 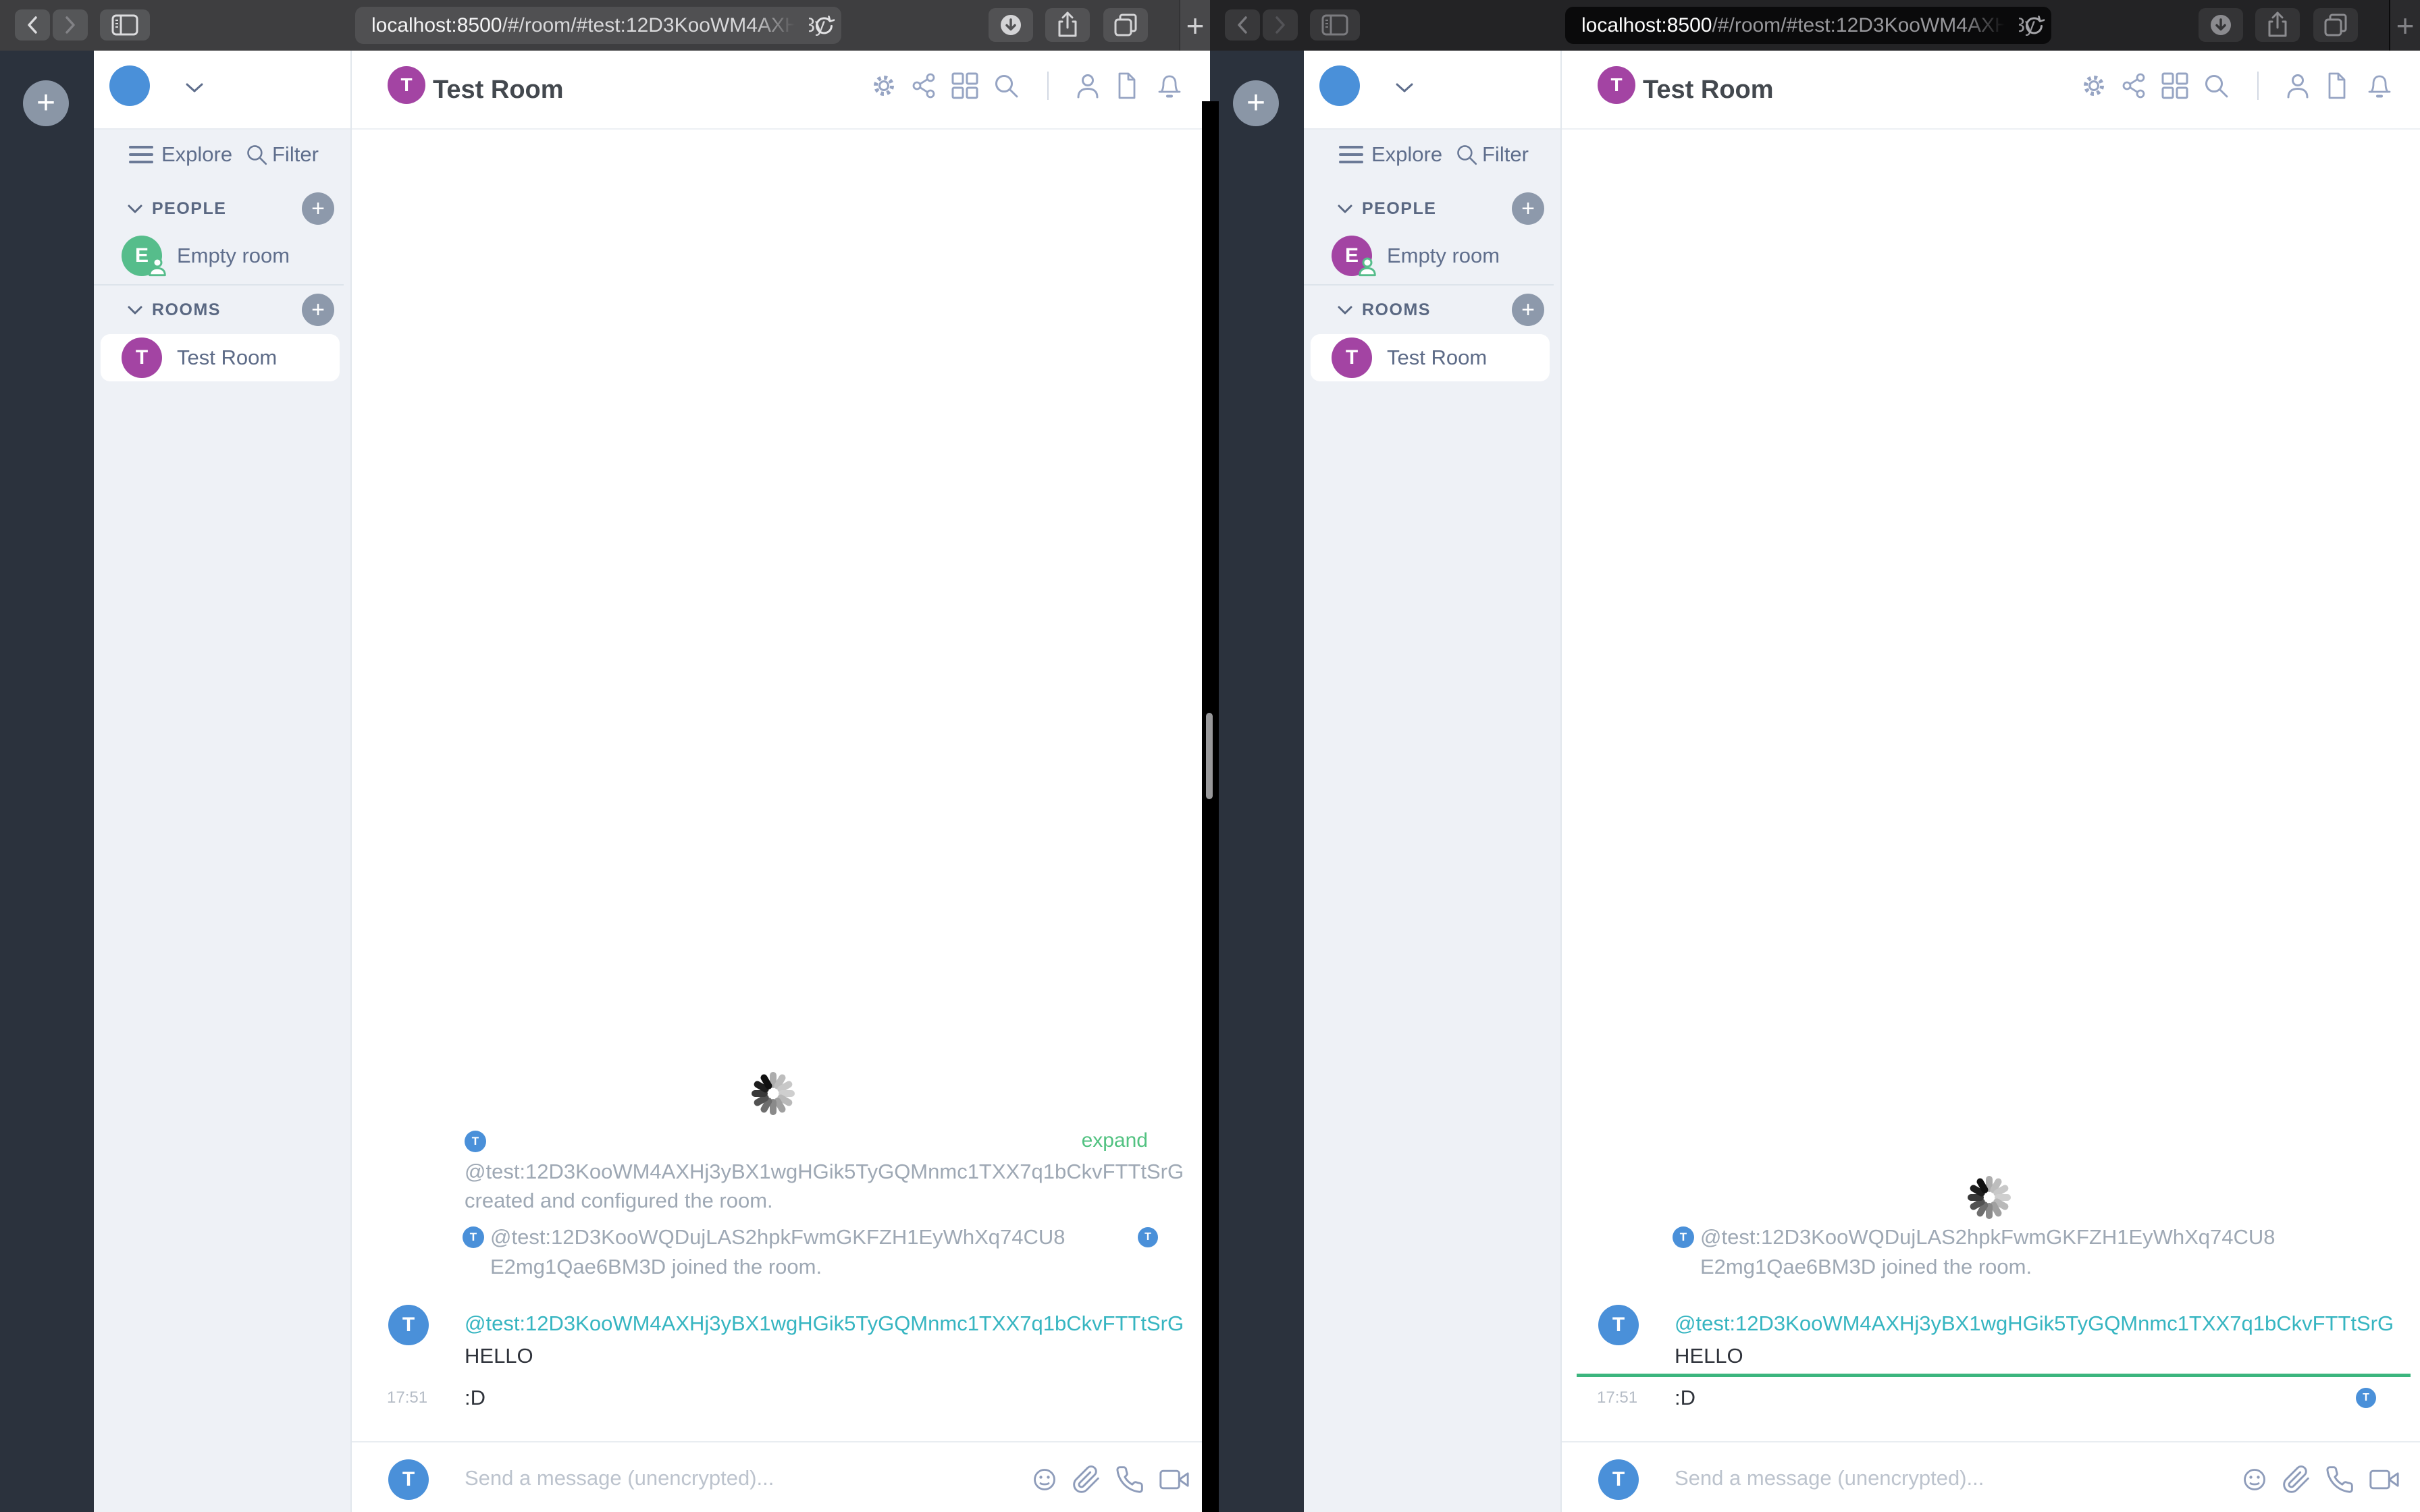 What do you see at coordinates (142, 358) in the screenshot?
I see `room-avatar-test-room: T` at bounding box center [142, 358].